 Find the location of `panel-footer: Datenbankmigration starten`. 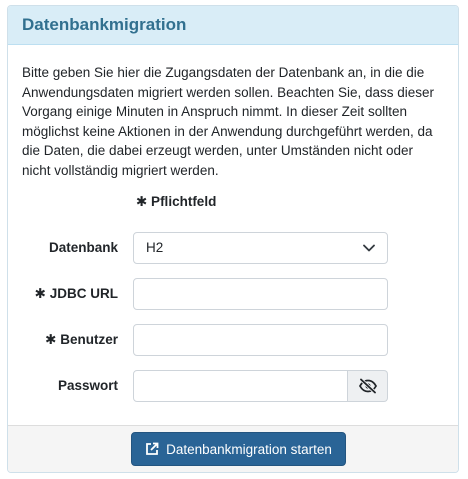

panel-footer: Datenbankmigration starten is located at coordinates (233, 448).